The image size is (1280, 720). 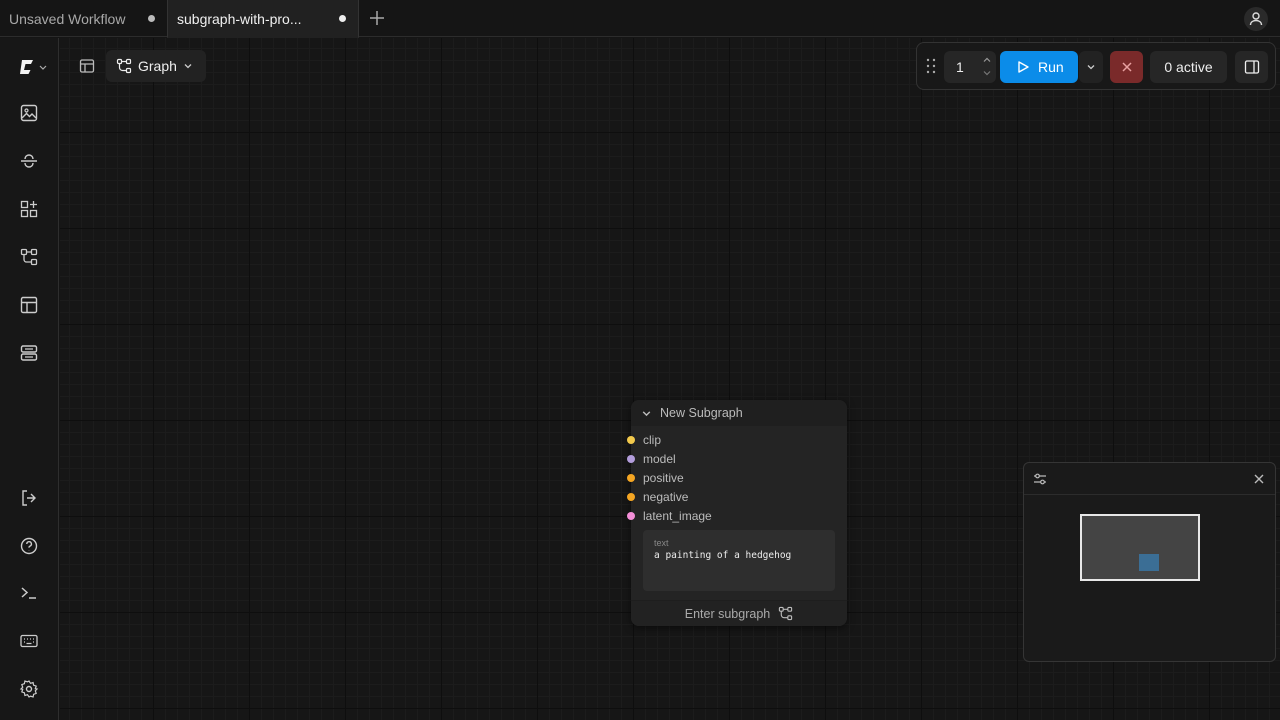 I want to click on active-jobs-button: 0 active, so click(x=1188, y=67).